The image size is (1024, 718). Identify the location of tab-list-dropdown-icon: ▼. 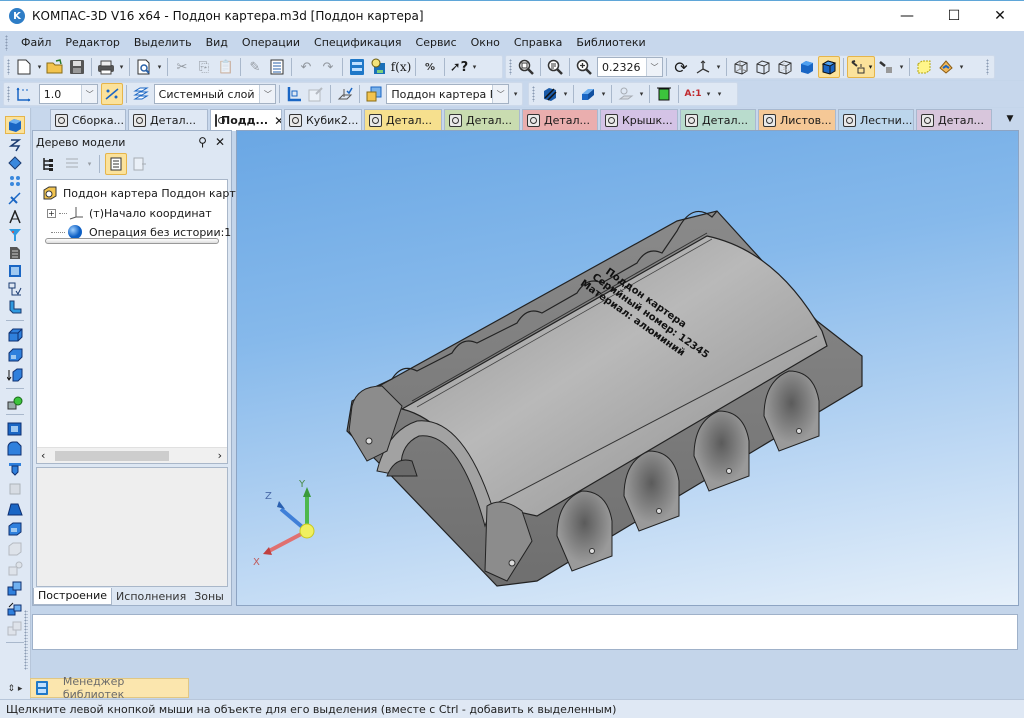
(1010, 119).